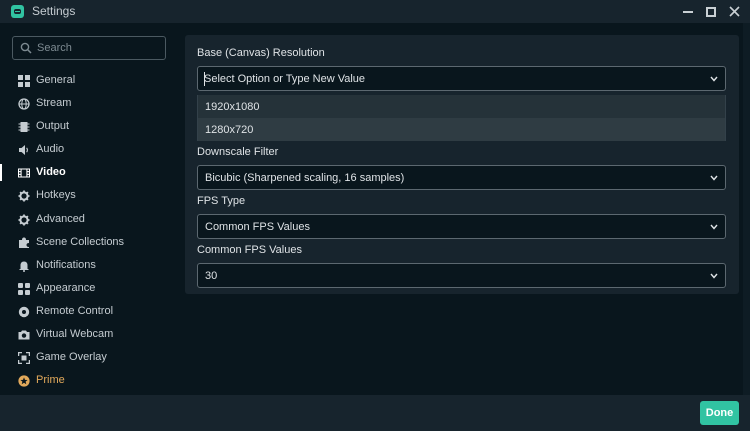 The width and height of the screenshot is (750, 431). What do you see at coordinates (75, 310) in the screenshot?
I see `sidebar-item-label: Remote Control` at bounding box center [75, 310].